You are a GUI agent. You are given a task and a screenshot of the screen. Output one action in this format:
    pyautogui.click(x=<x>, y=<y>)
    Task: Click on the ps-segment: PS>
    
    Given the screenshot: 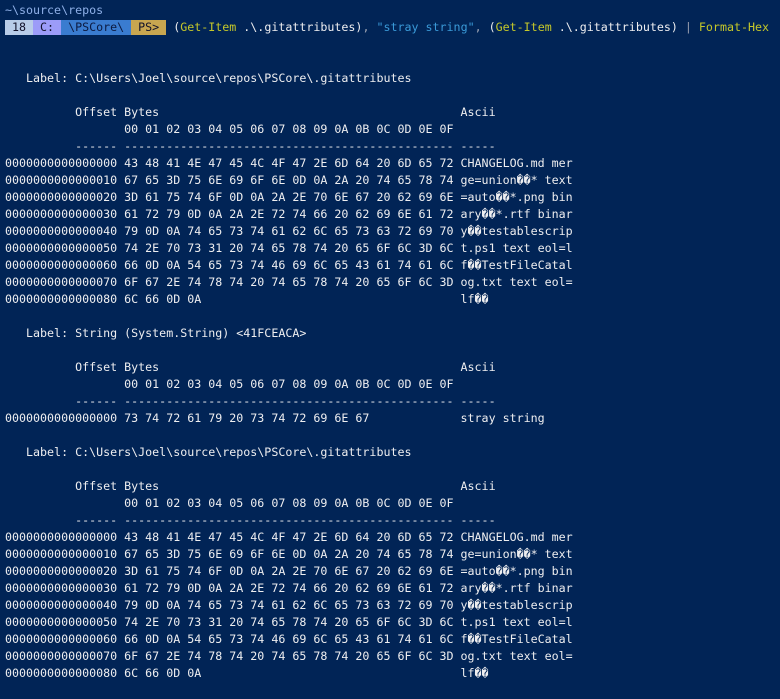 What is the action you would take?
    pyautogui.click(x=149, y=27)
    